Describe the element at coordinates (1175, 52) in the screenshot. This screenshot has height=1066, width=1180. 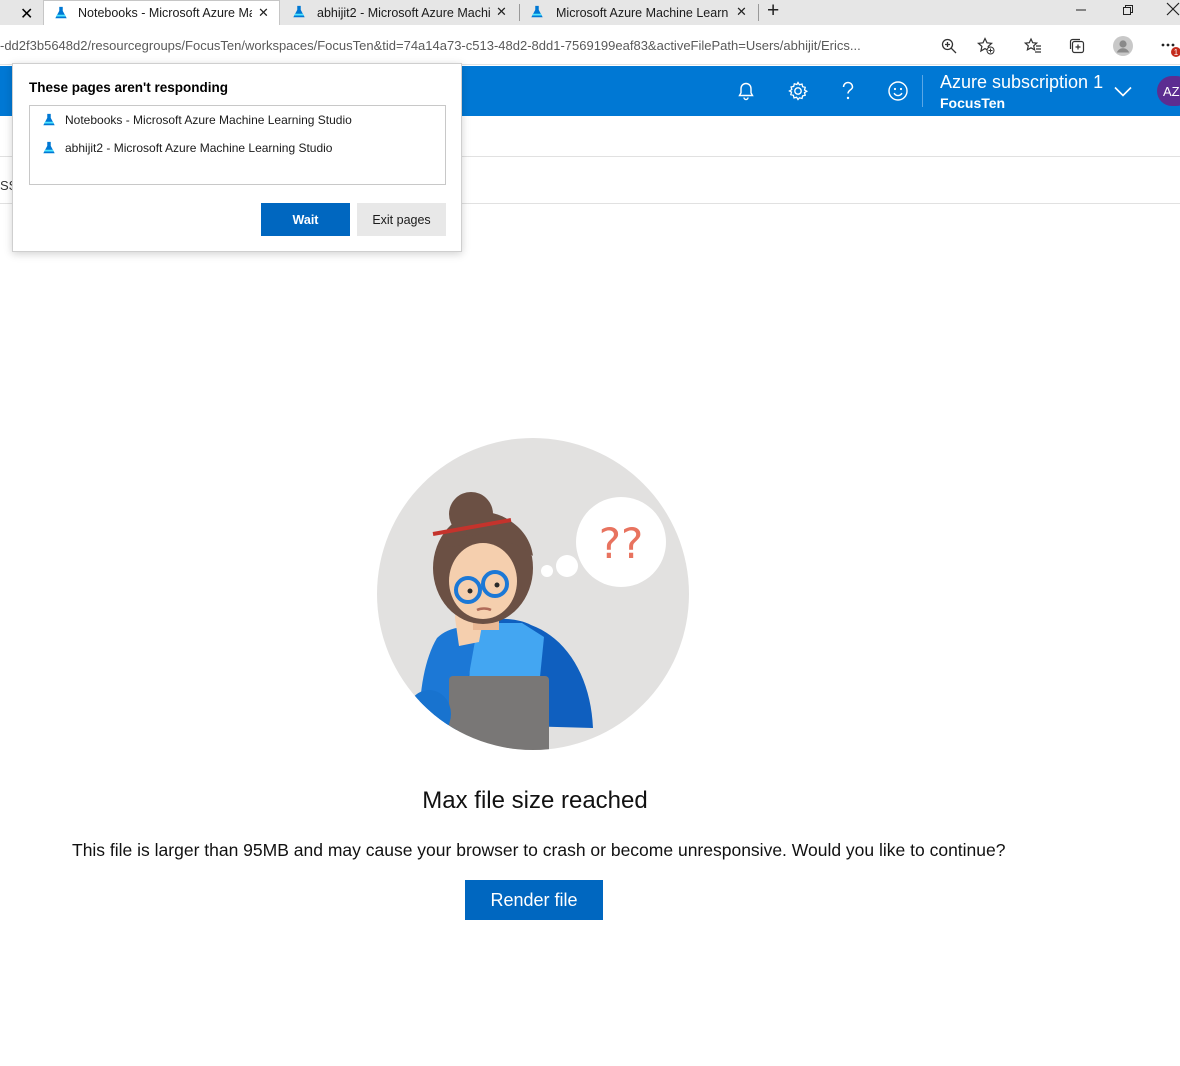
I see `notification-badge: 1` at that location.